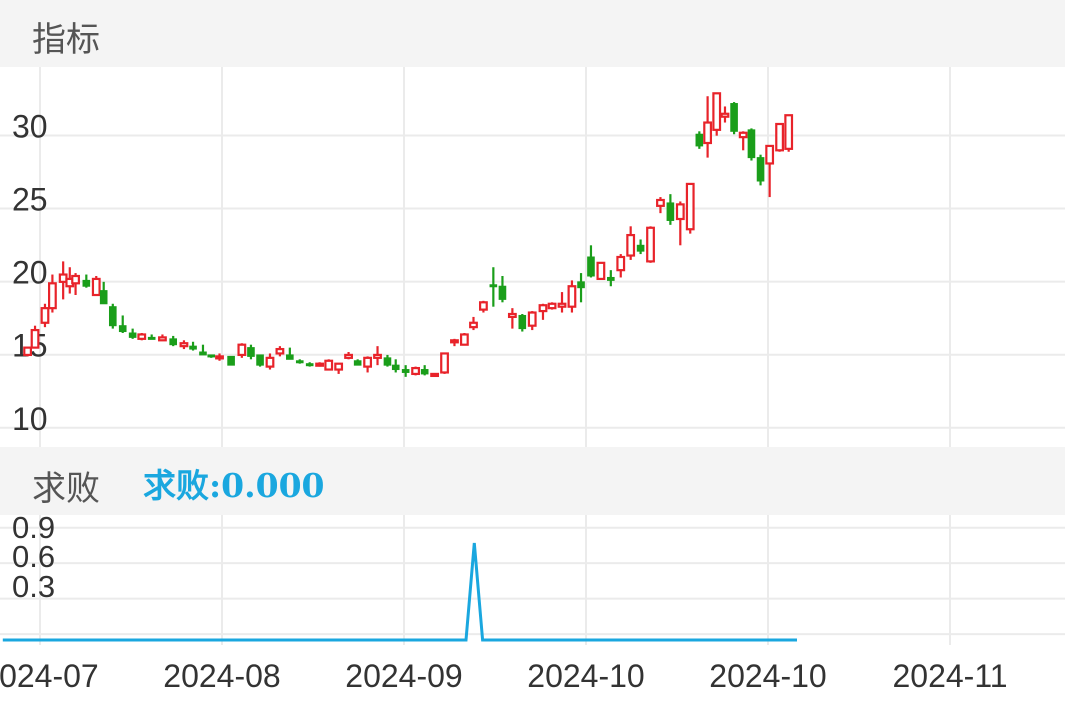 The width and height of the screenshot is (1065, 708). Describe the element at coordinates (33, 586) in the screenshot. I see `indicator-y-tick-label: 0.3` at that location.